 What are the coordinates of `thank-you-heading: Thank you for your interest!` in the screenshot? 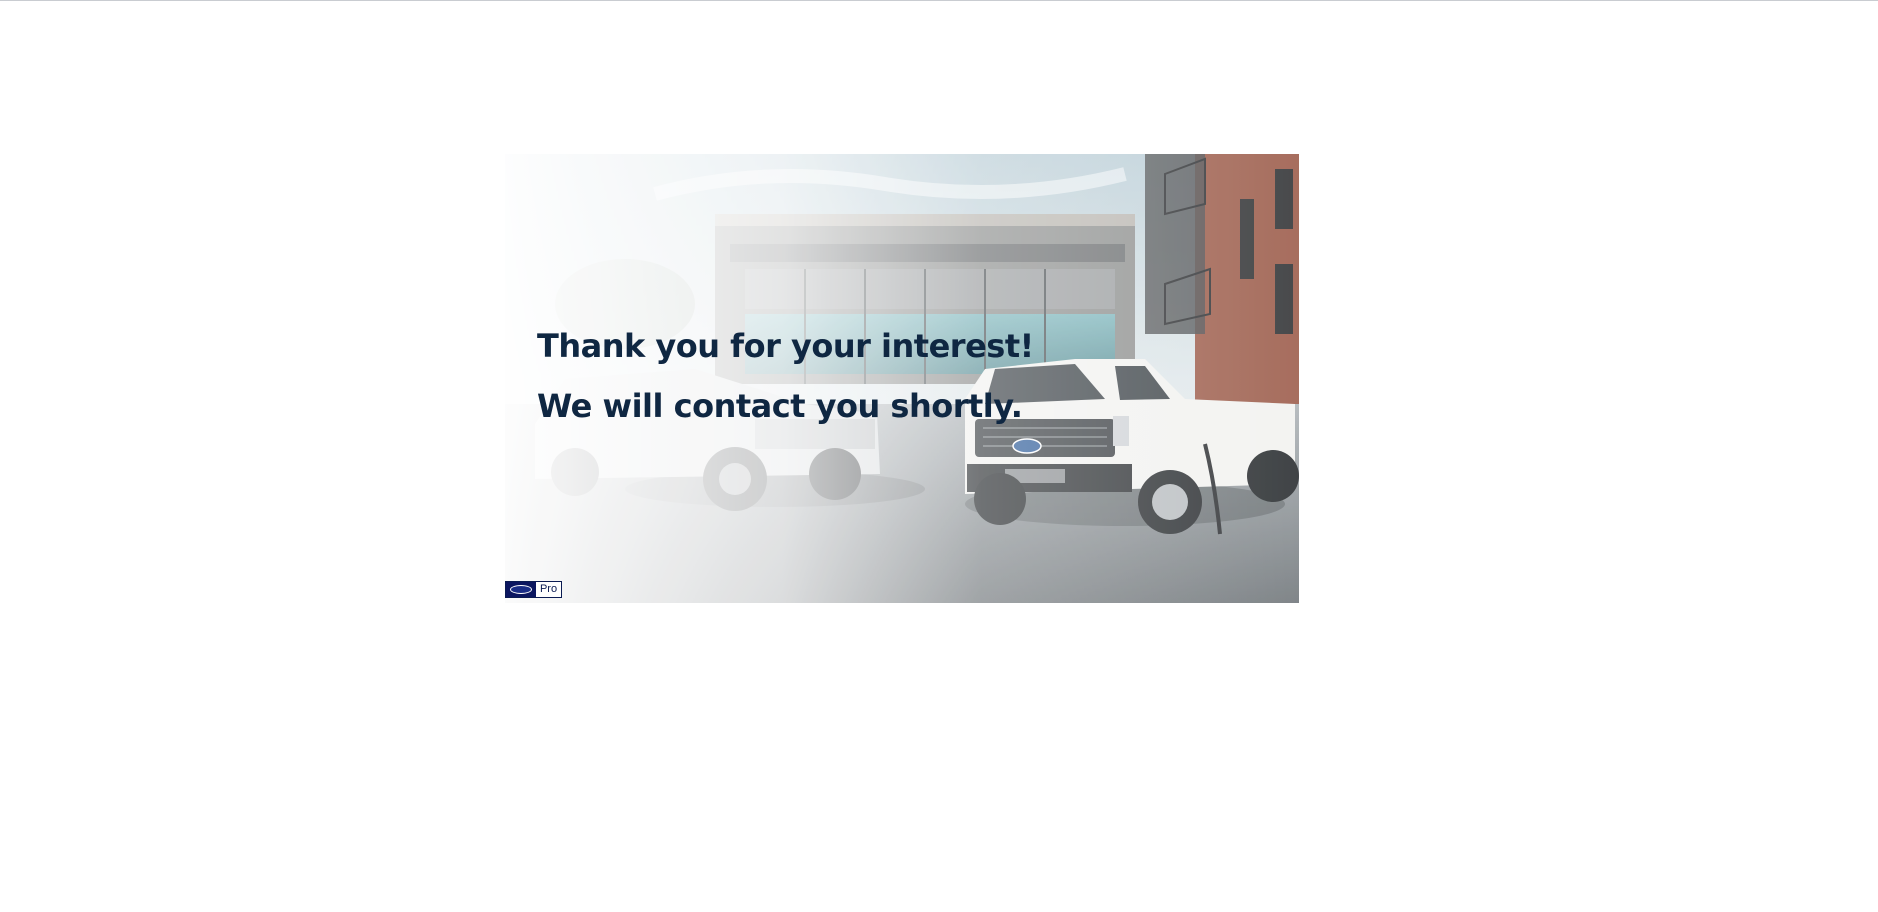 It's located at (785, 346).